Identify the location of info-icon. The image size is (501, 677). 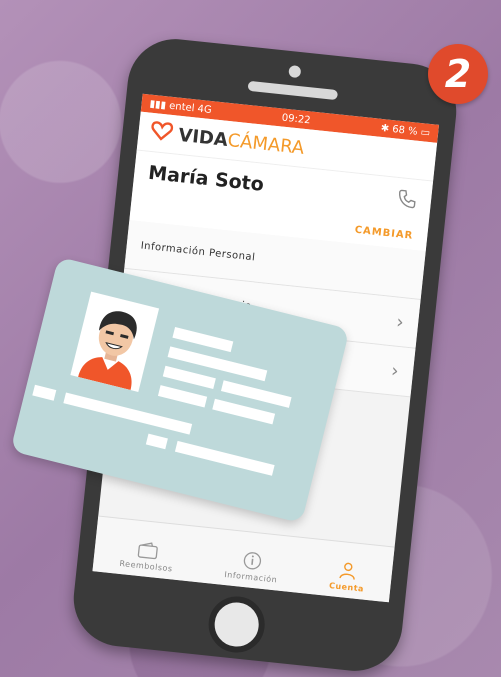
(252, 562).